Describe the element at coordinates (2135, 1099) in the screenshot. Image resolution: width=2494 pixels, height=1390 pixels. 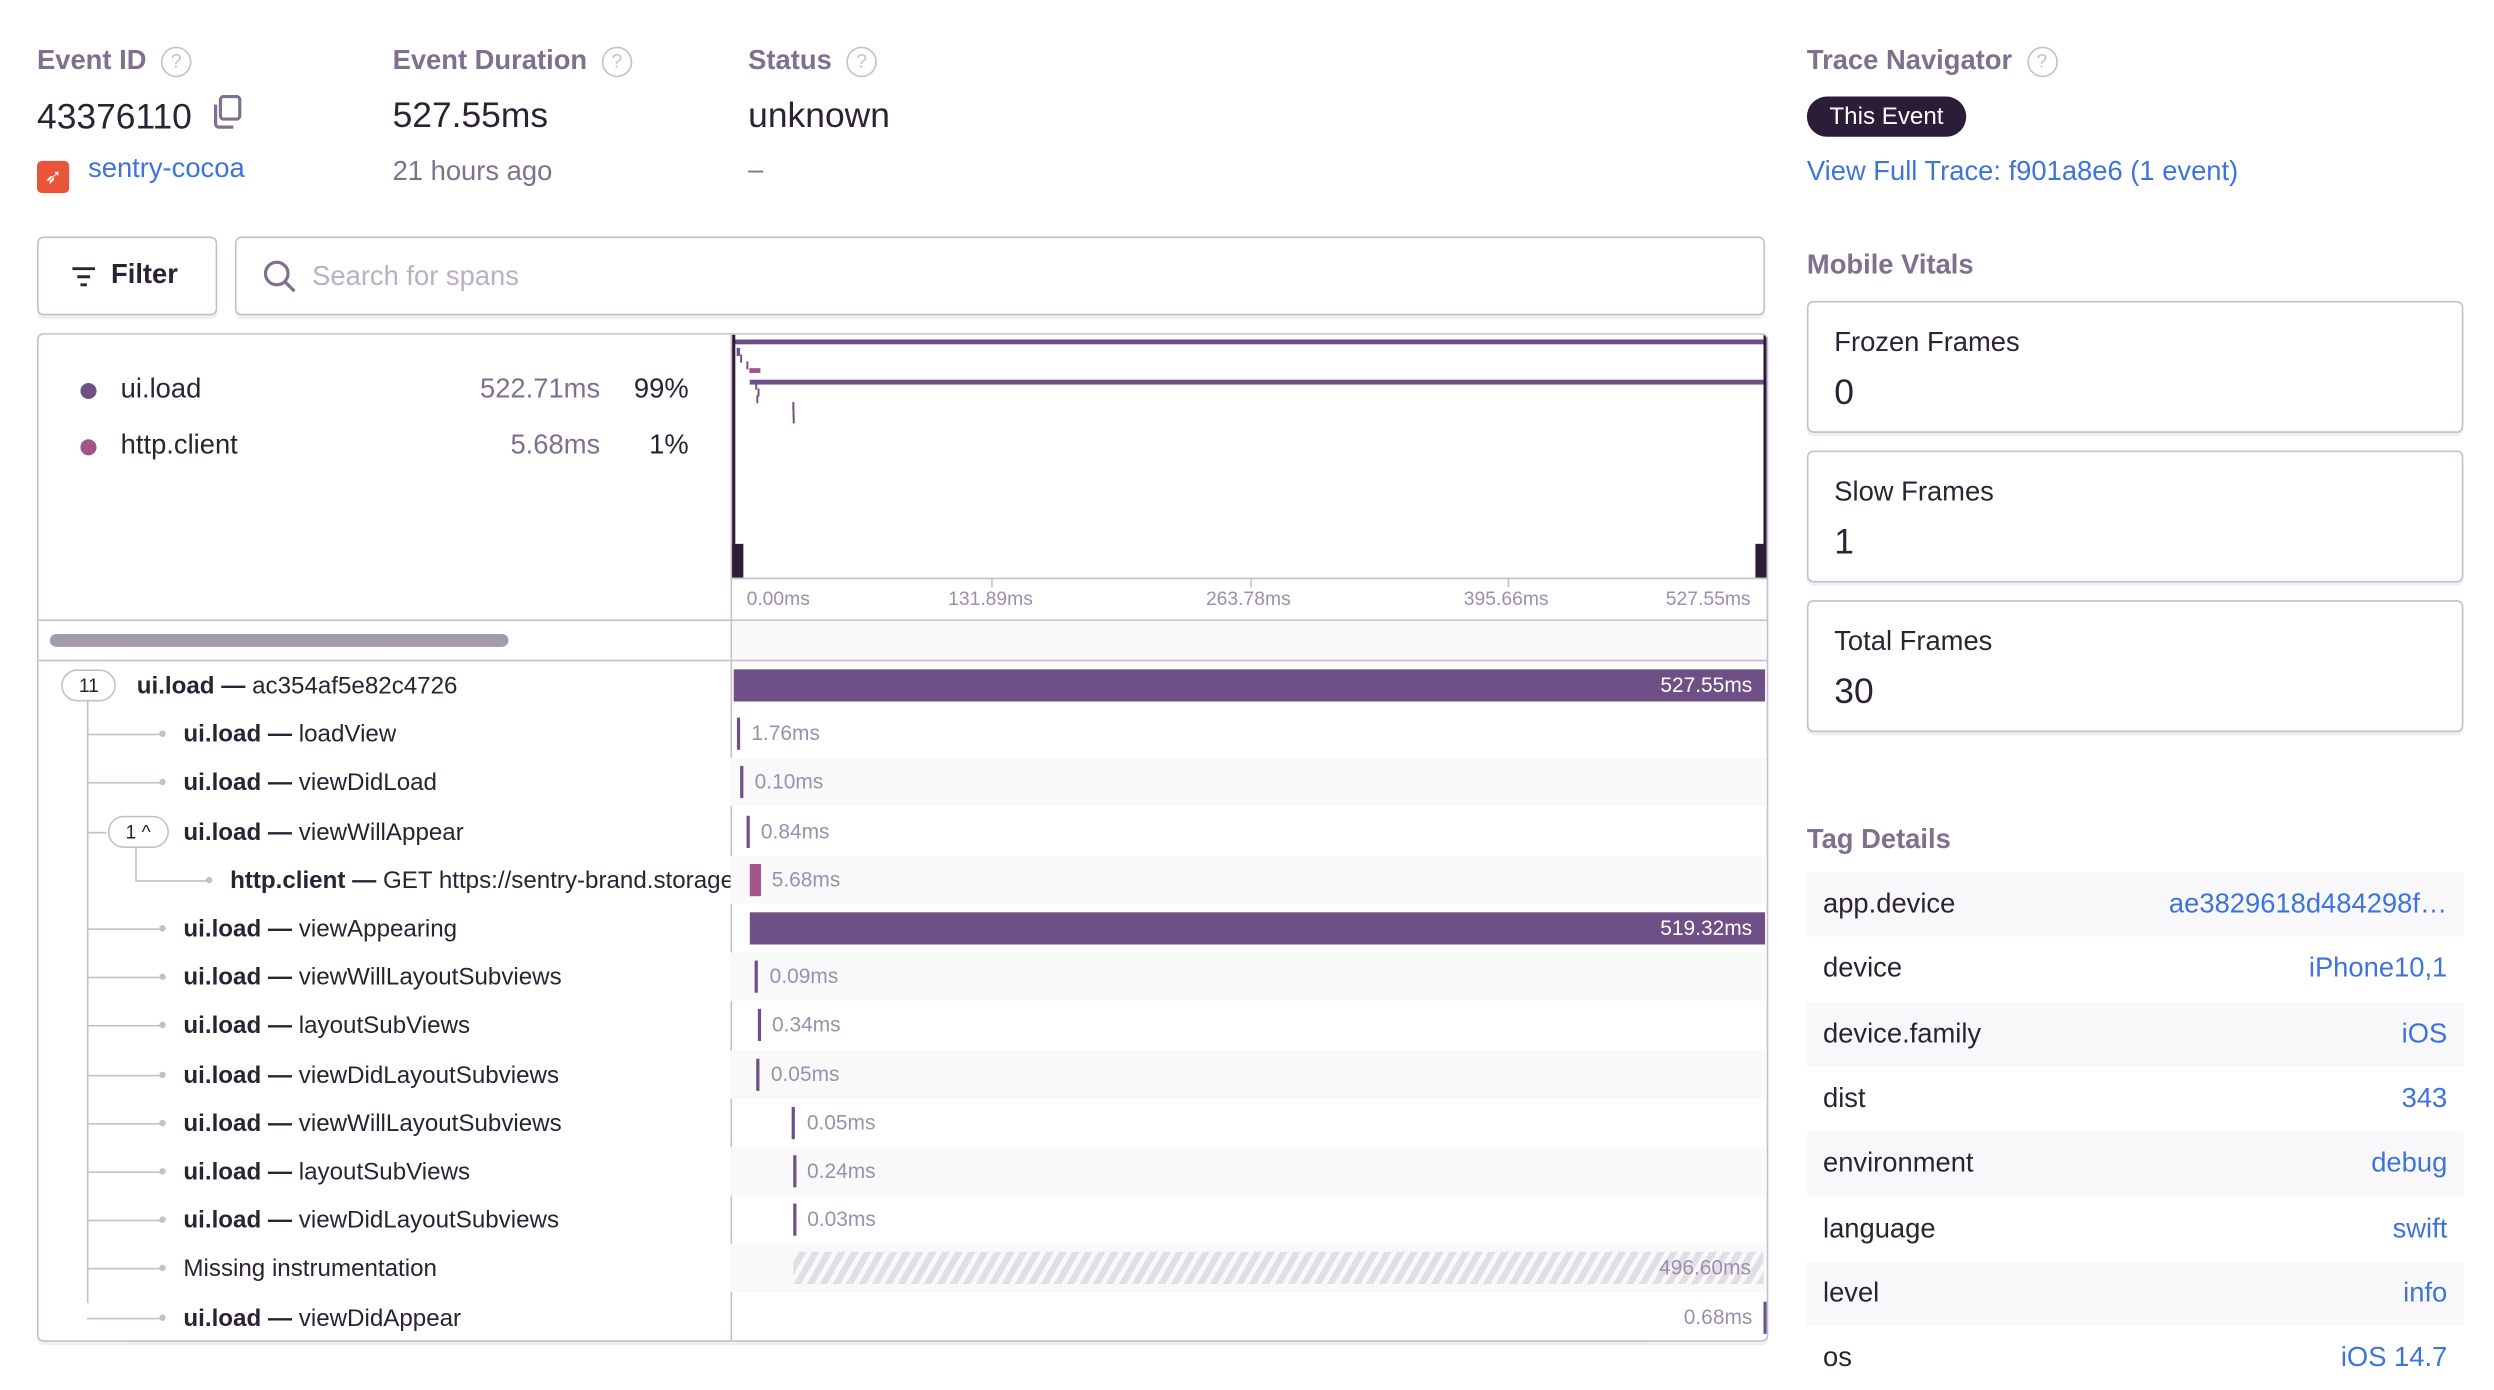
I see `tag-row: dist 343` at that location.